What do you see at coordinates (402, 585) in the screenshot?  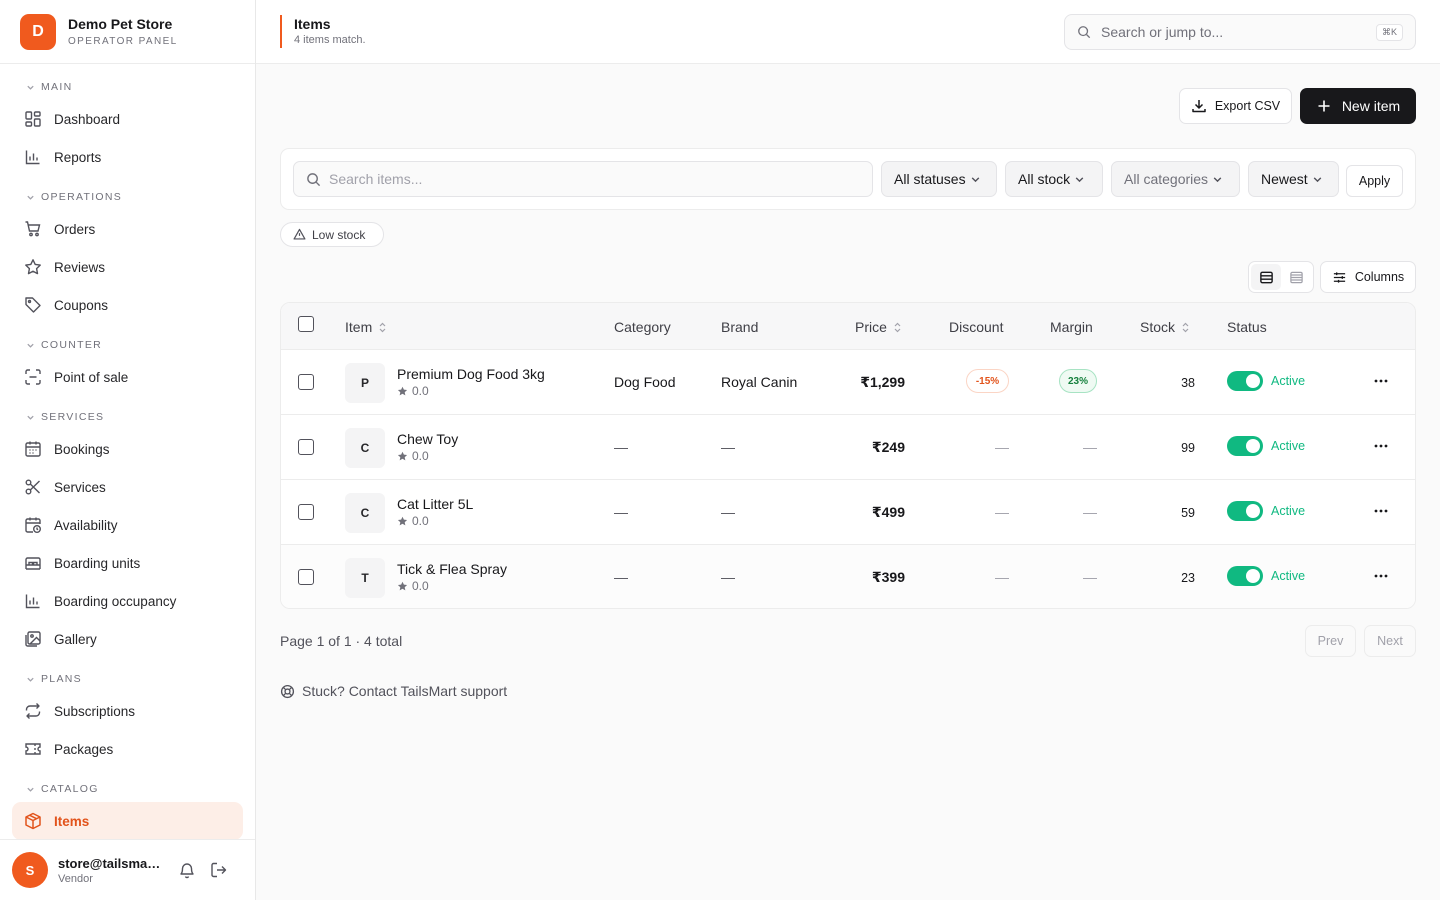 I see `star-icon` at bounding box center [402, 585].